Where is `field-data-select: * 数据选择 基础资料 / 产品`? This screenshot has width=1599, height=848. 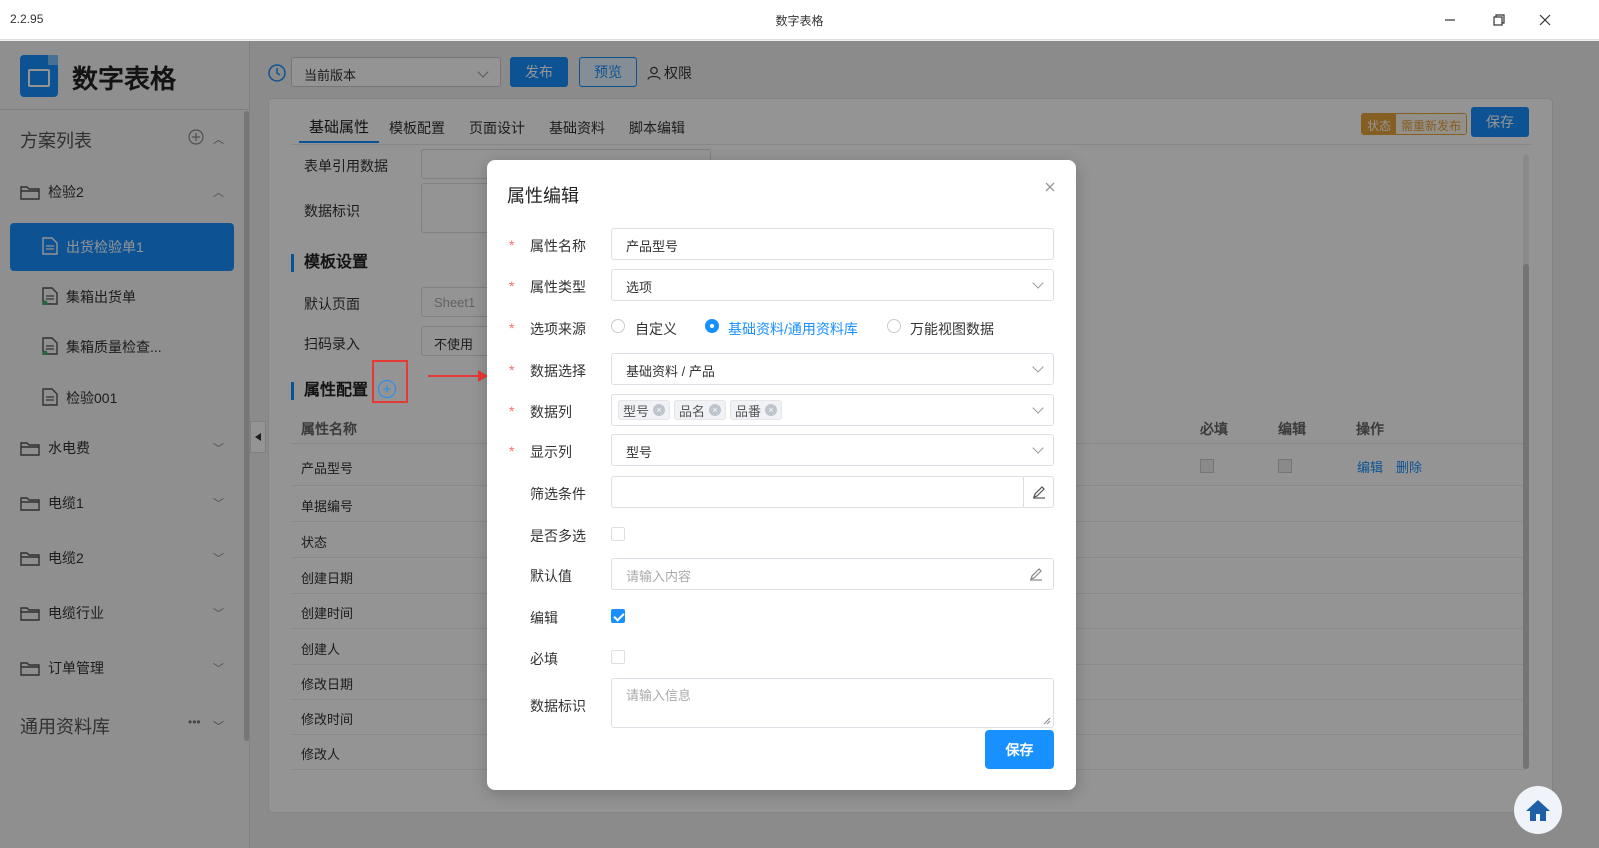 field-data-select: * 数据选择 基础资料 / 产品 is located at coordinates (781, 369).